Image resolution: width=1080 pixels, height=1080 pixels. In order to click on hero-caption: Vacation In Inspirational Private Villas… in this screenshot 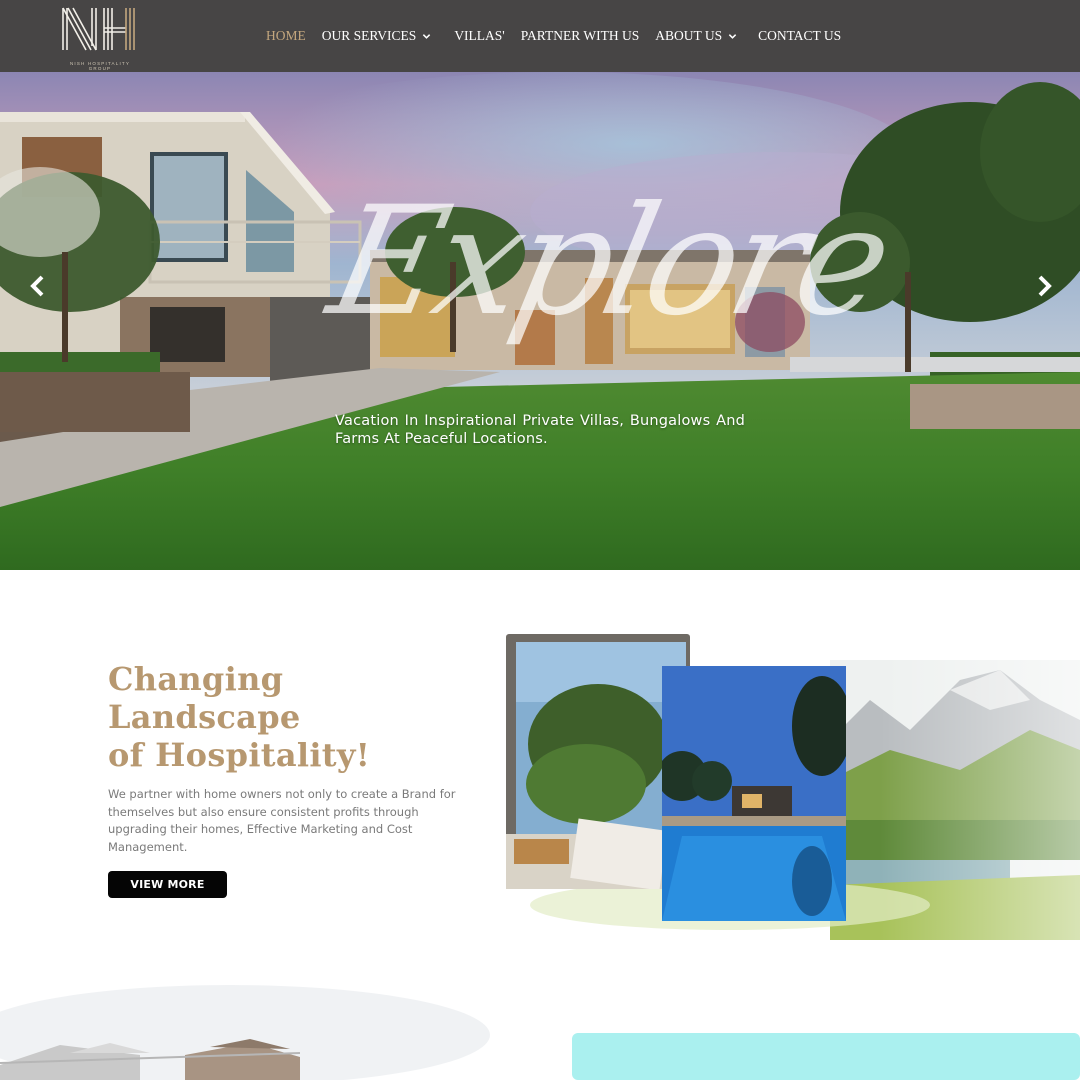, I will do `click(540, 430)`.